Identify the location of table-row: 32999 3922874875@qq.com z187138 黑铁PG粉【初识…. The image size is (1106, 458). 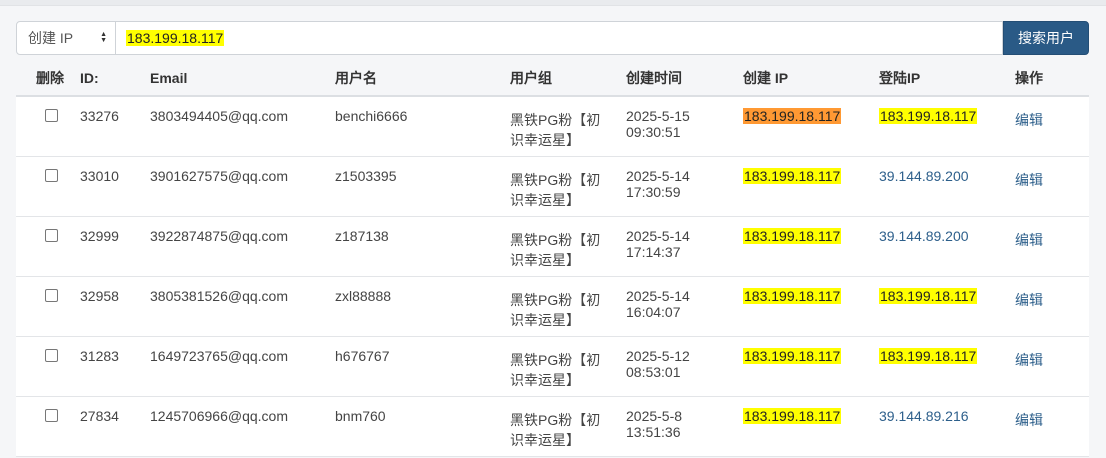
(552, 246).